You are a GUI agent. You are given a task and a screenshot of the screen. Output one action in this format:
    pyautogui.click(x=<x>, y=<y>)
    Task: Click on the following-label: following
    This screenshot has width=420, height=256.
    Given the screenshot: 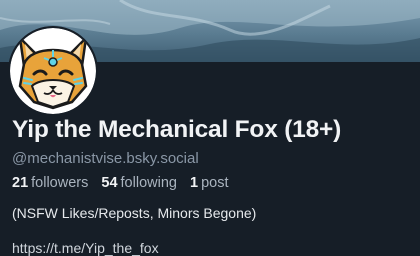 What is the action you would take?
    pyautogui.click(x=148, y=183)
    